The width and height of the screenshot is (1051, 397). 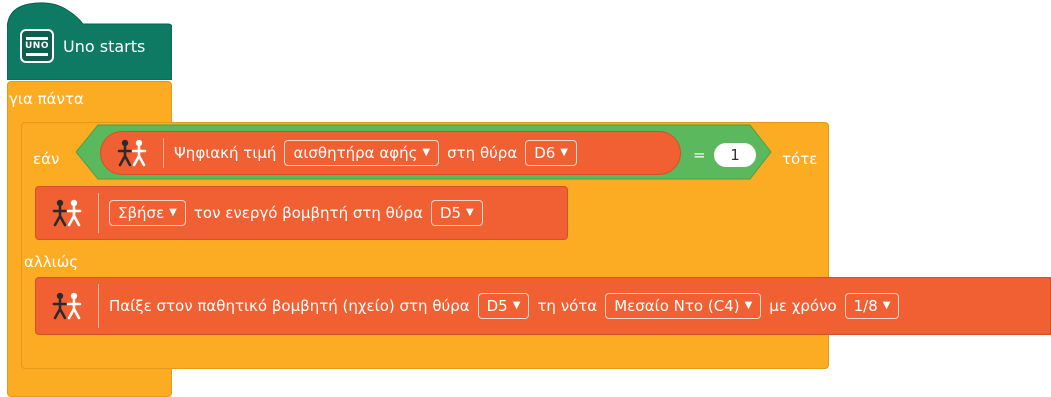 What do you see at coordinates (545, 153) in the screenshot?
I see `condition-port-value: D6` at bounding box center [545, 153].